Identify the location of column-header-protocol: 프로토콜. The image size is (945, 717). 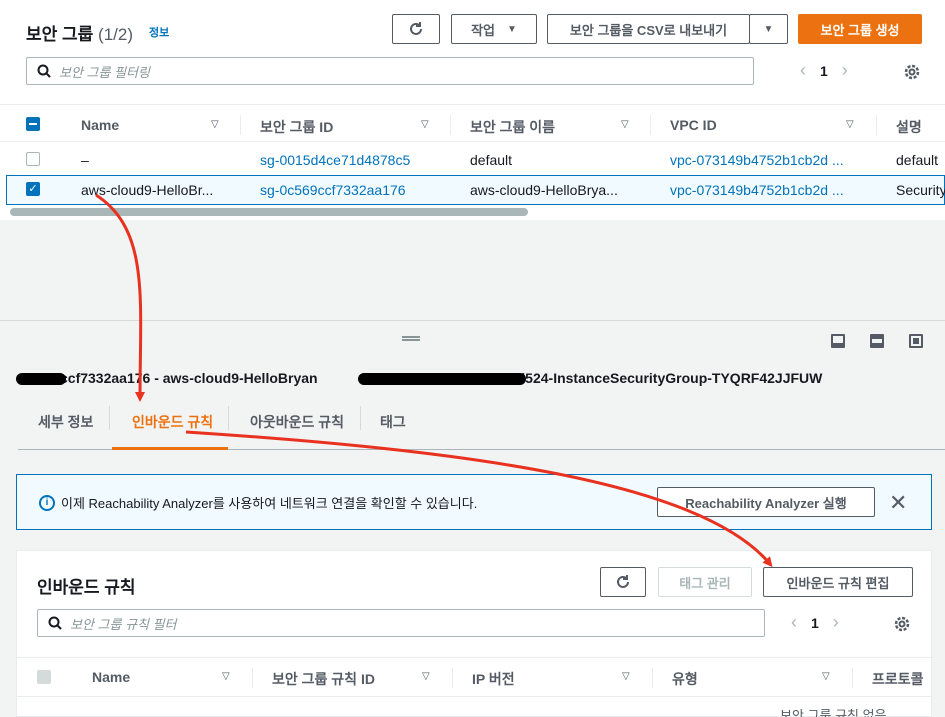
(898, 679).